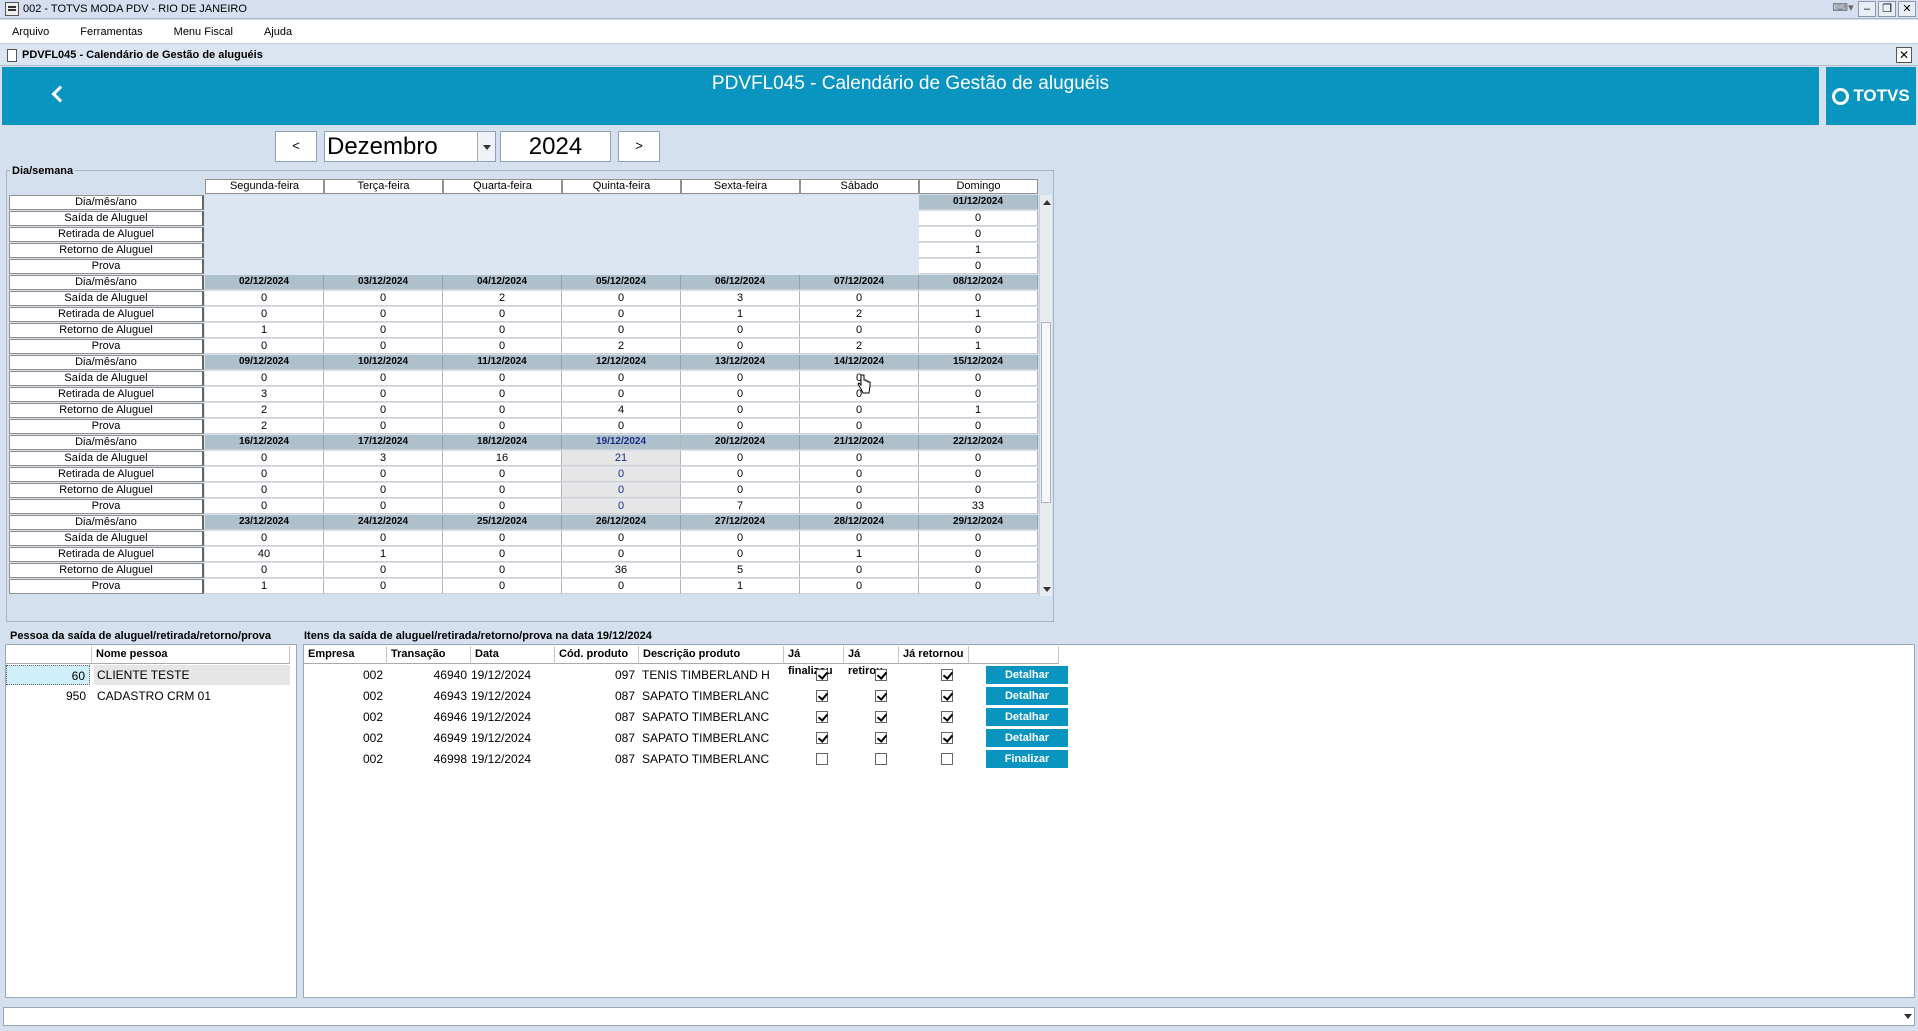 The width and height of the screenshot is (1918, 1031). I want to click on calendar-date-cell: 23/12/2024, so click(264, 522).